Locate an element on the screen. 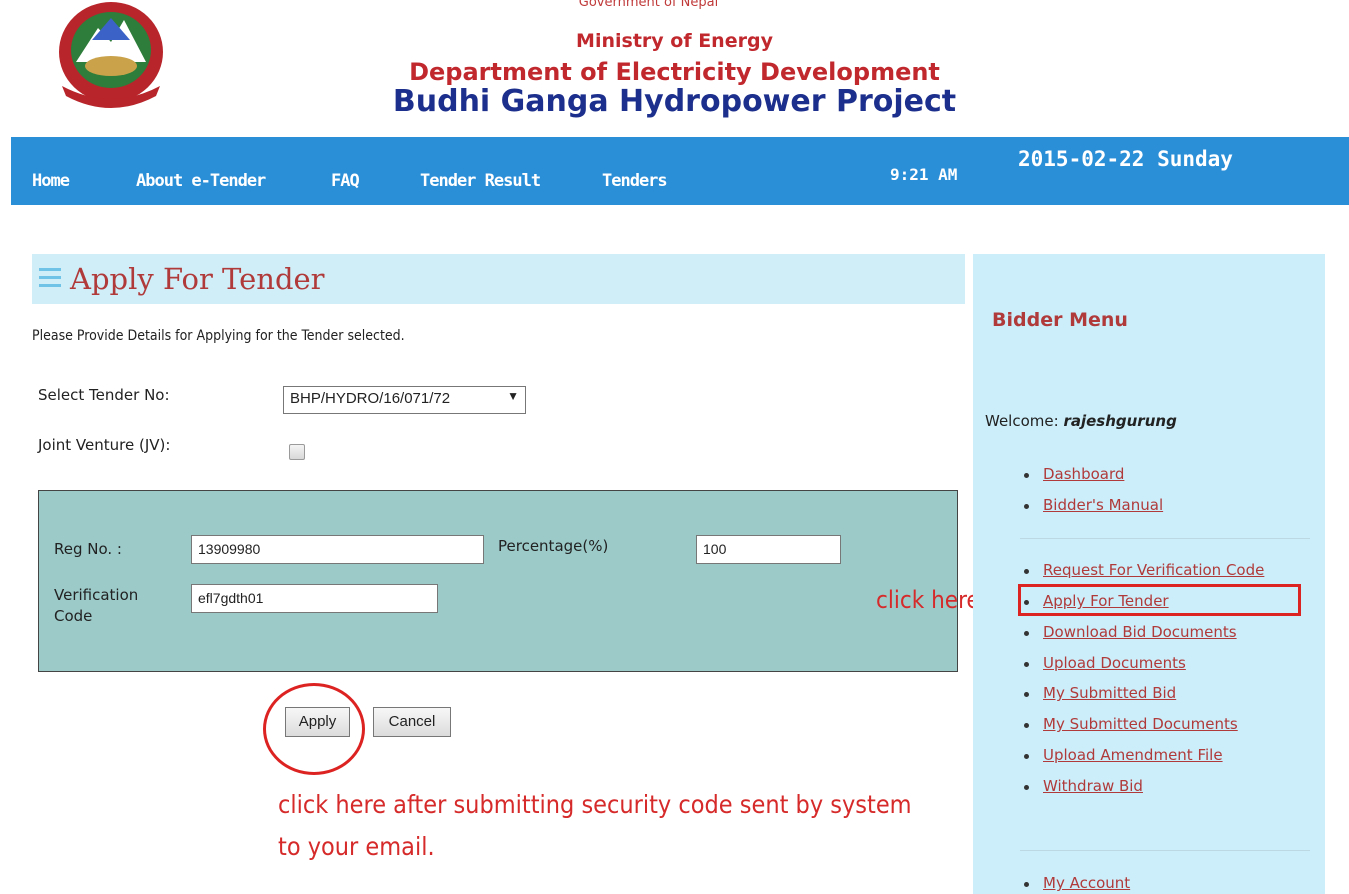  welcome-prefix: Welcome: is located at coordinates (1022, 421).